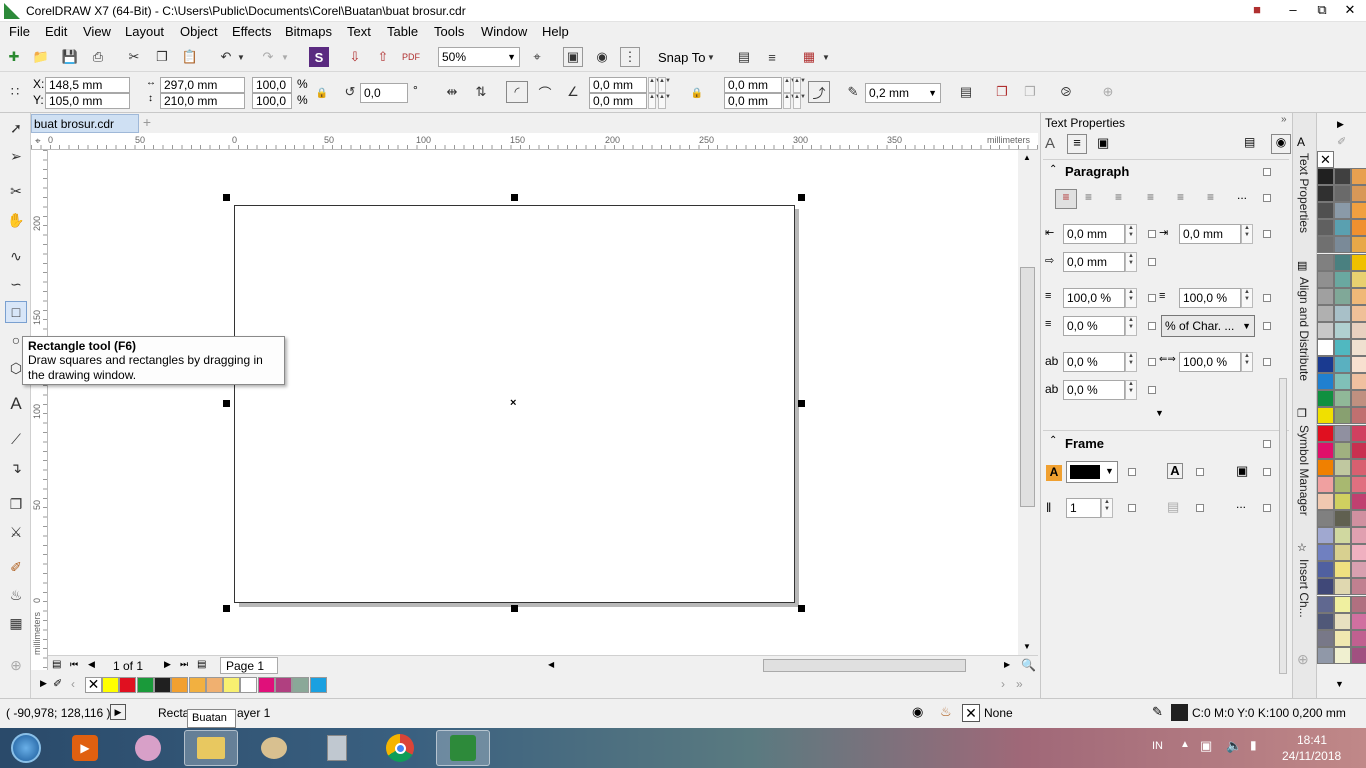 This screenshot has width=1366, height=768. I want to click on indent-checkbox, so click(1152, 234).